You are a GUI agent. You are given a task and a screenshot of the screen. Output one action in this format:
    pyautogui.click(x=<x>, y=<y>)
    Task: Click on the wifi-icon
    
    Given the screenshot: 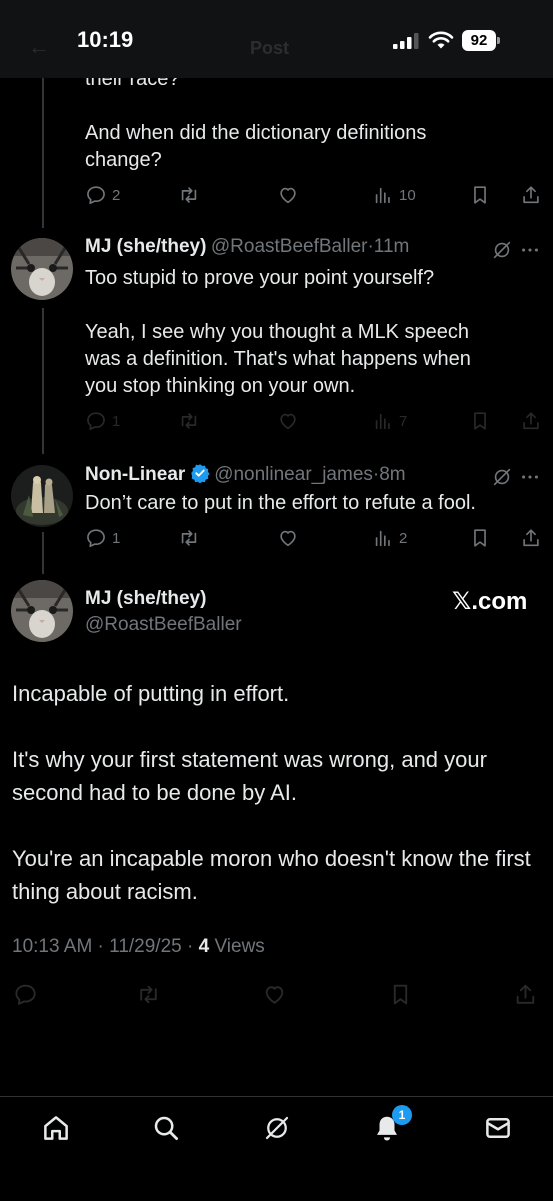 What is the action you would take?
    pyautogui.click(x=441, y=40)
    